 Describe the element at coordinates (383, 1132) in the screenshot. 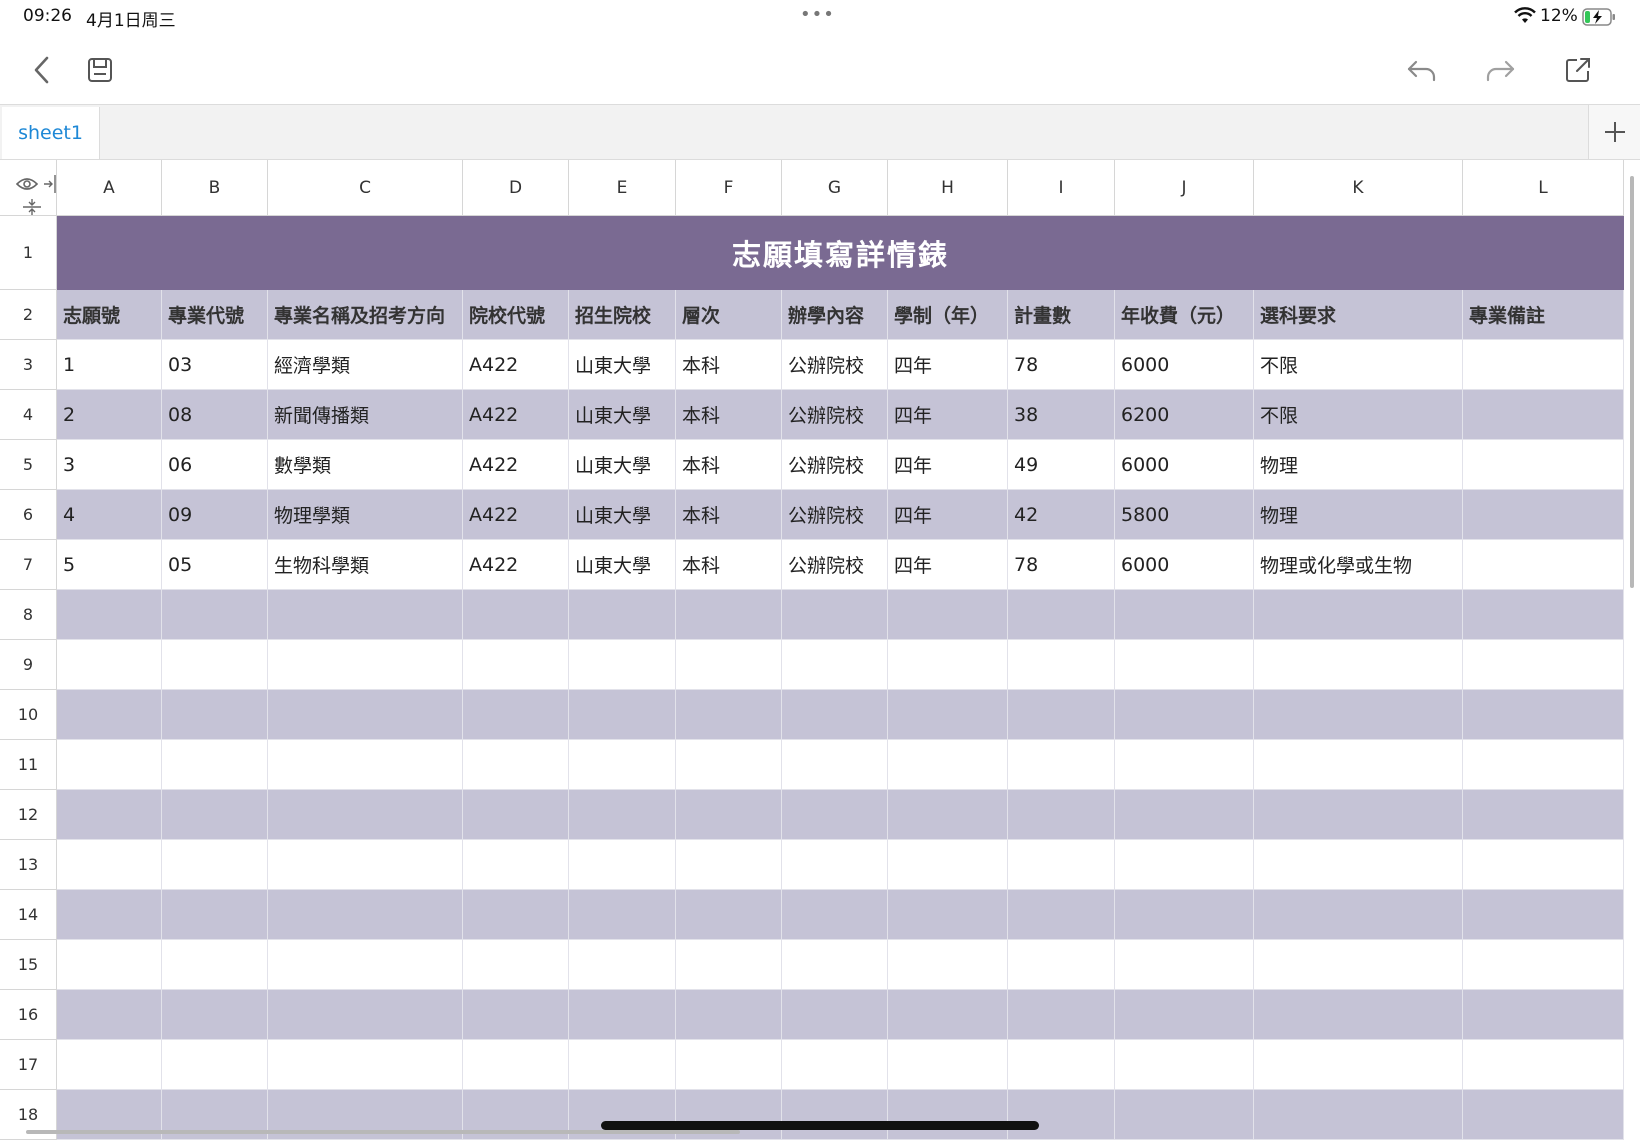

I see `horizontal-scrollbar` at that location.